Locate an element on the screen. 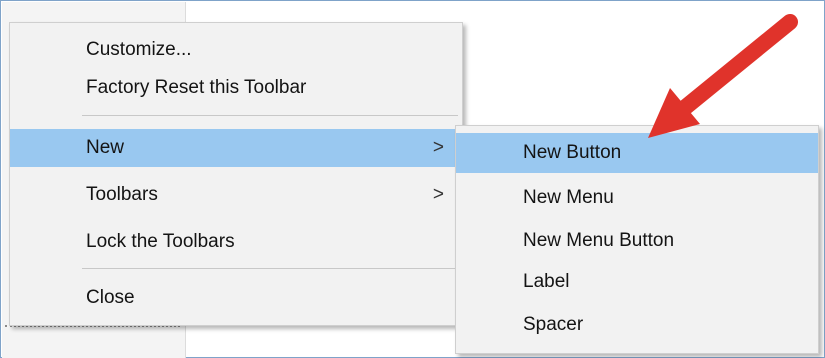 This screenshot has height=358, width=825. menu-item-factory-reset: Factory Reset this Toolbar is located at coordinates (236, 88).